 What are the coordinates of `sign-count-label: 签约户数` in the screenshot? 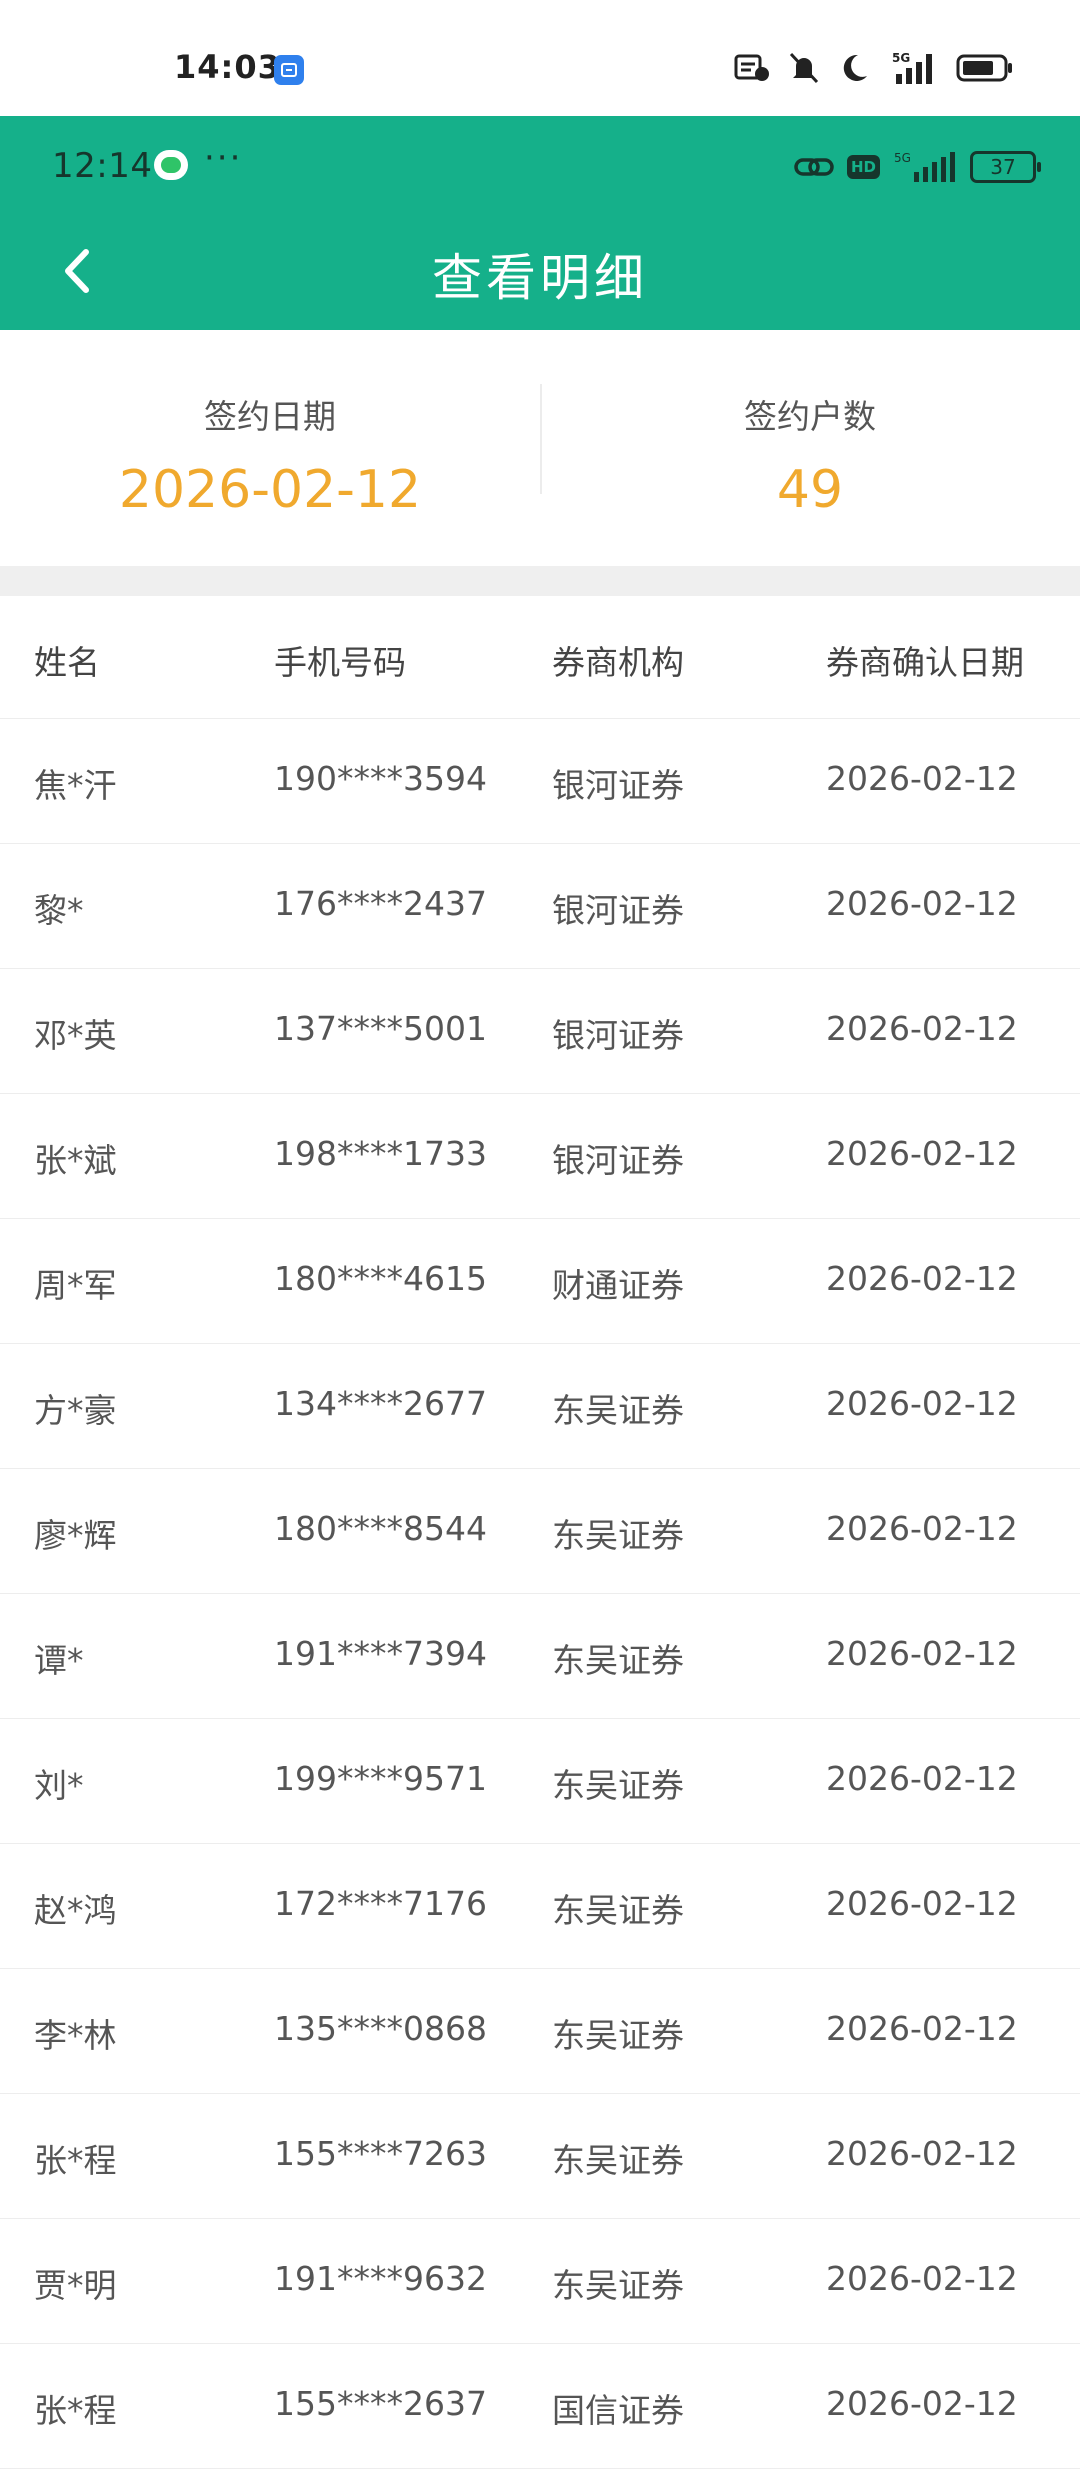 It's located at (810, 416).